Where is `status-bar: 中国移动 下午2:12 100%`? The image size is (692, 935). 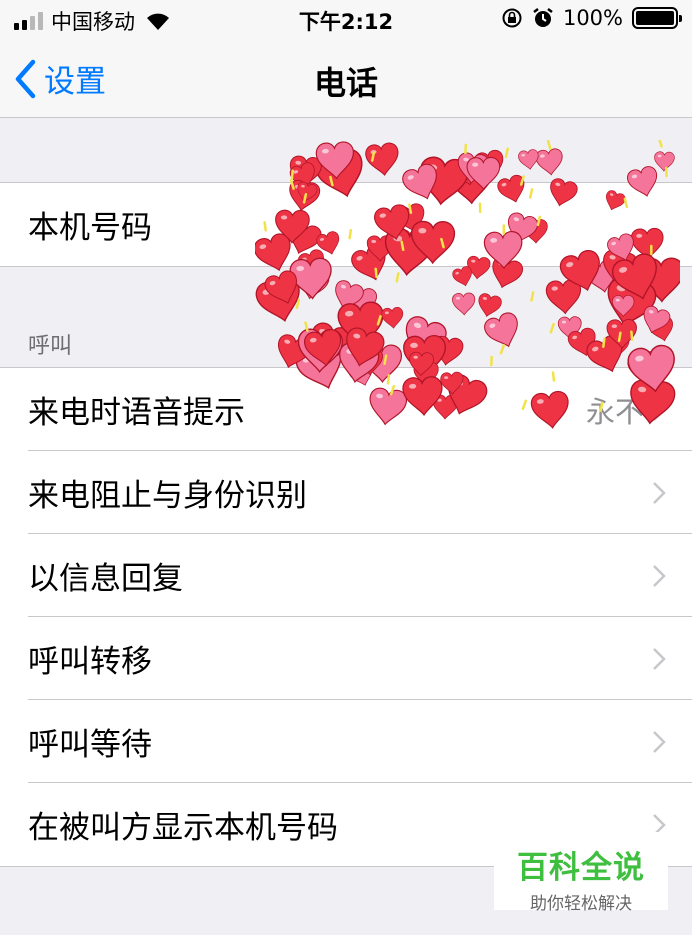
status-bar: 中国移动 下午2:12 100% is located at coordinates (346, 19).